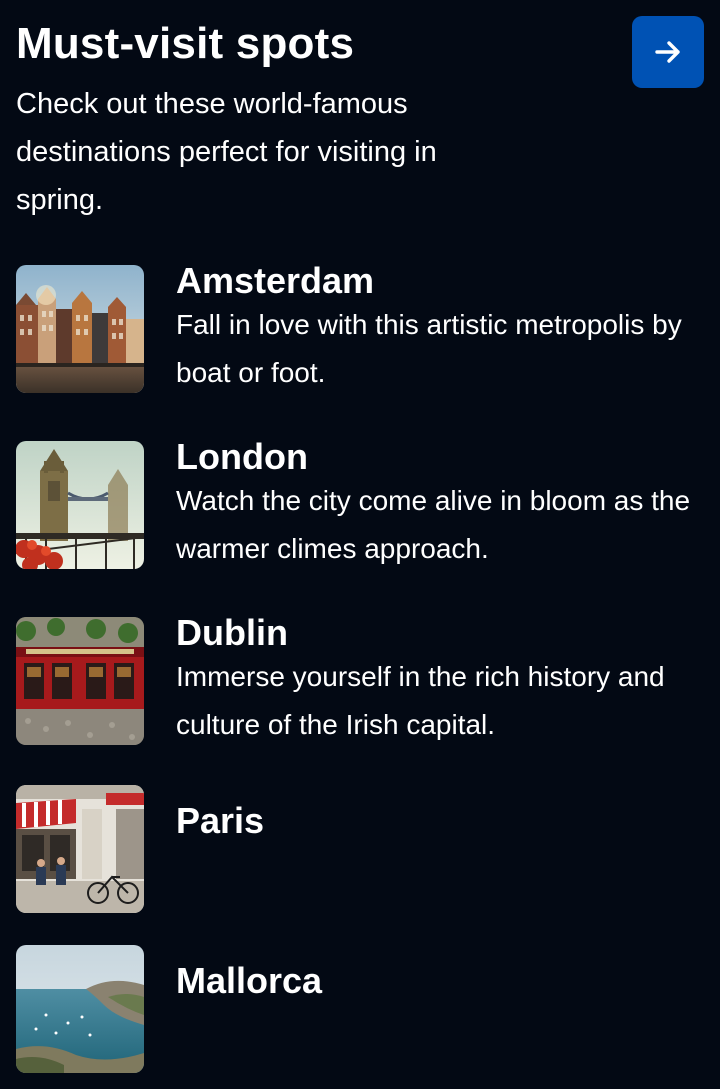  I want to click on destination-item-mallorca: Mallorca, so click(360, 1009).